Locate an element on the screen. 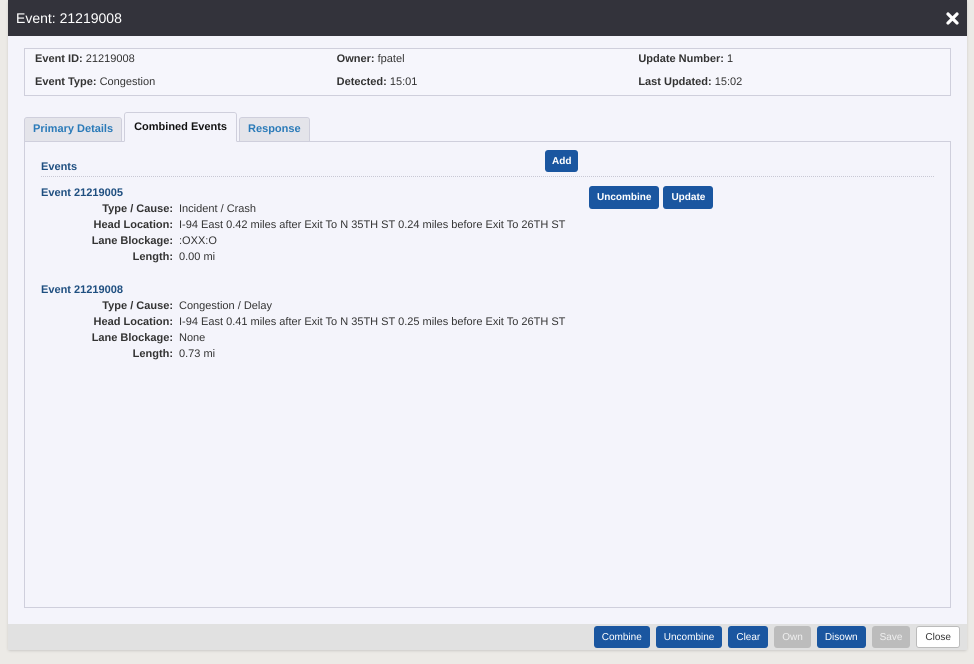 The image size is (974, 664). event-title: Event 21219005 is located at coordinates (82, 193).